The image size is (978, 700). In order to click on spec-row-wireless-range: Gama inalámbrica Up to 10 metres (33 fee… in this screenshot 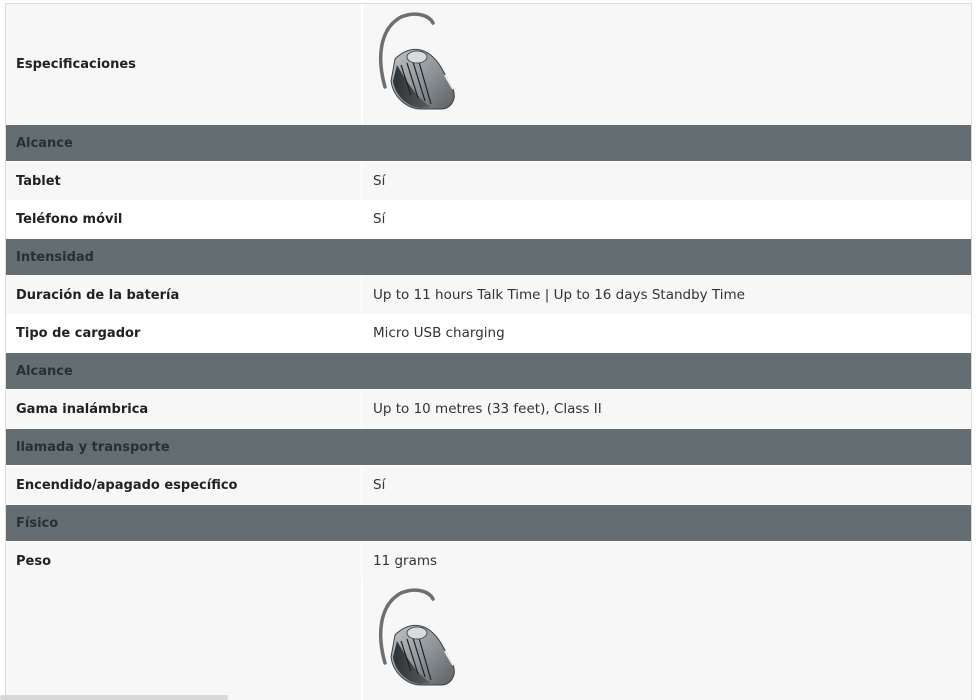, I will do `click(488, 409)`.